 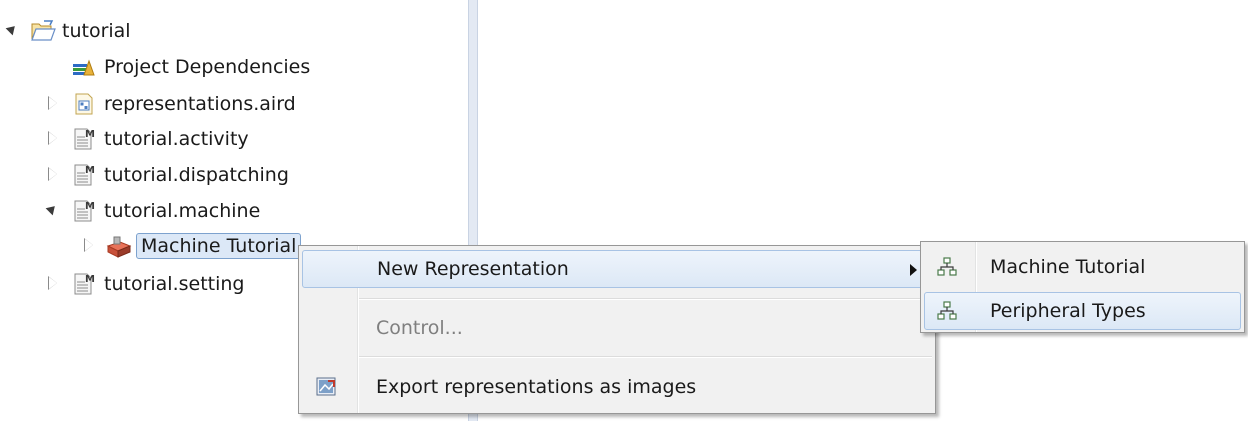 What do you see at coordinates (473, 269) in the screenshot?
I see `menu-item-label: New Representation` at bounding box center [473, 269].